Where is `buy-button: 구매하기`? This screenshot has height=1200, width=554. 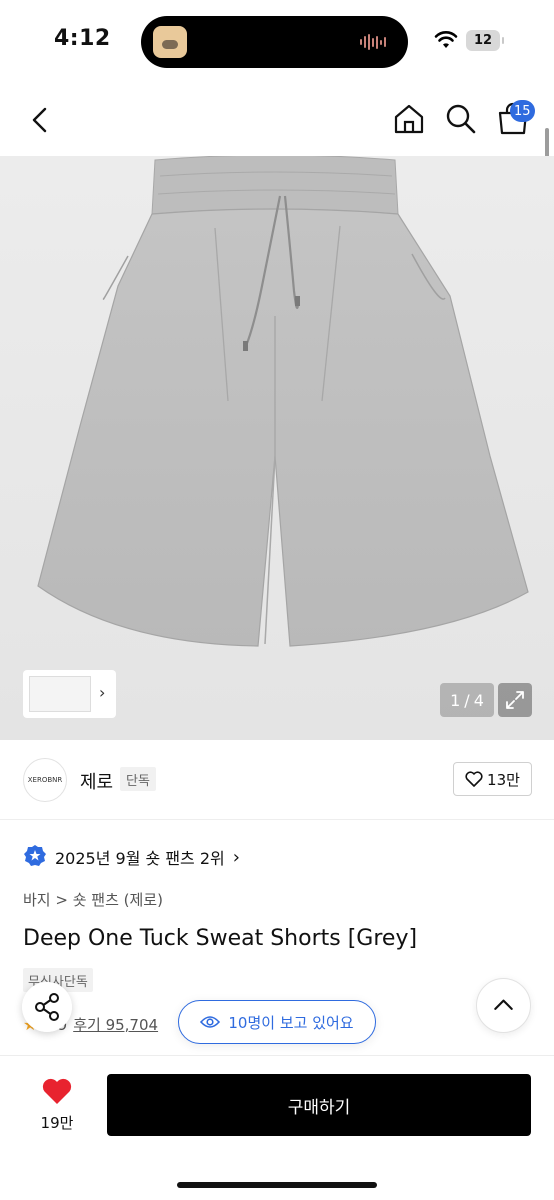 buy-button: 구매하기 is located at coordinates (319, 1105).